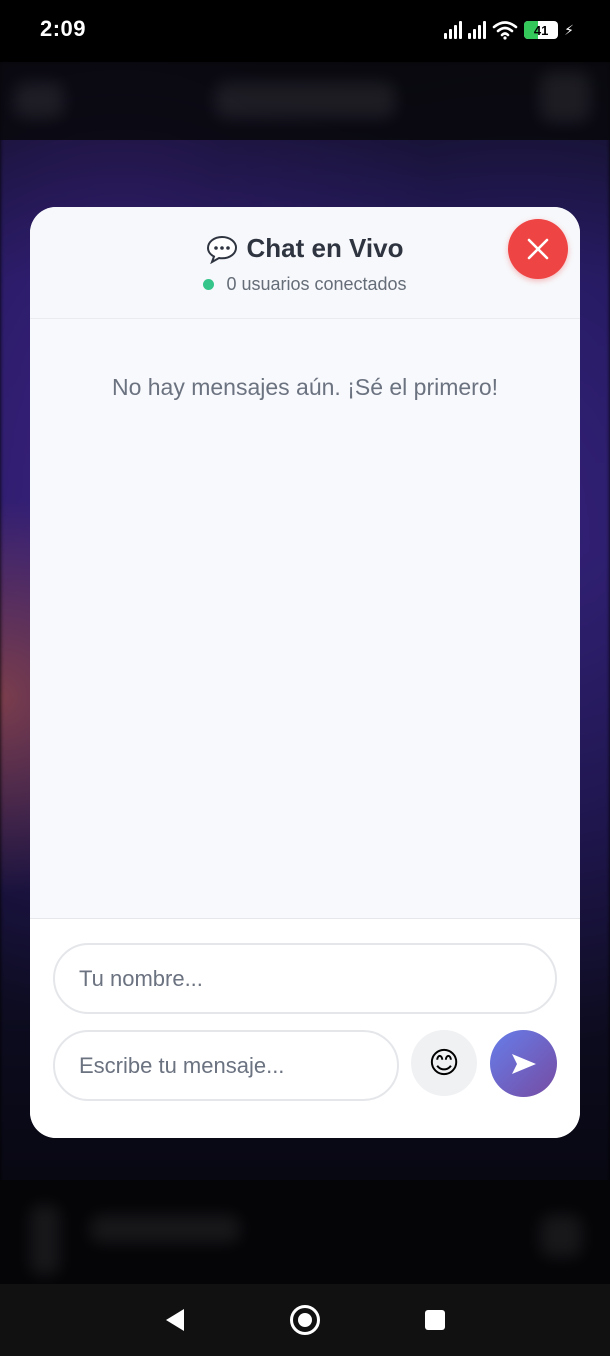  I want to click on battery-icon: 41, so click(541, 30).